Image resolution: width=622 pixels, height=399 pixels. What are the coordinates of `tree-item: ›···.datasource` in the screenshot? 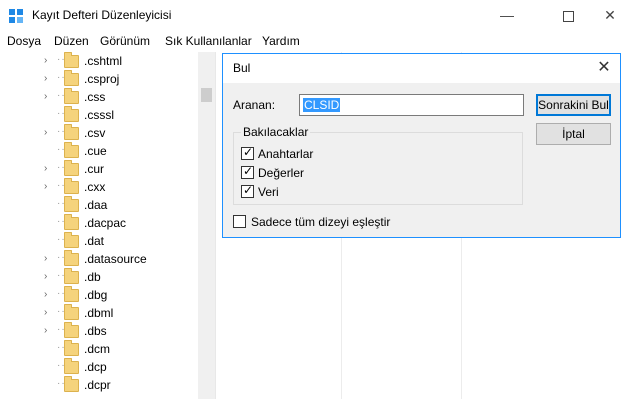 It's located at (99, 259).